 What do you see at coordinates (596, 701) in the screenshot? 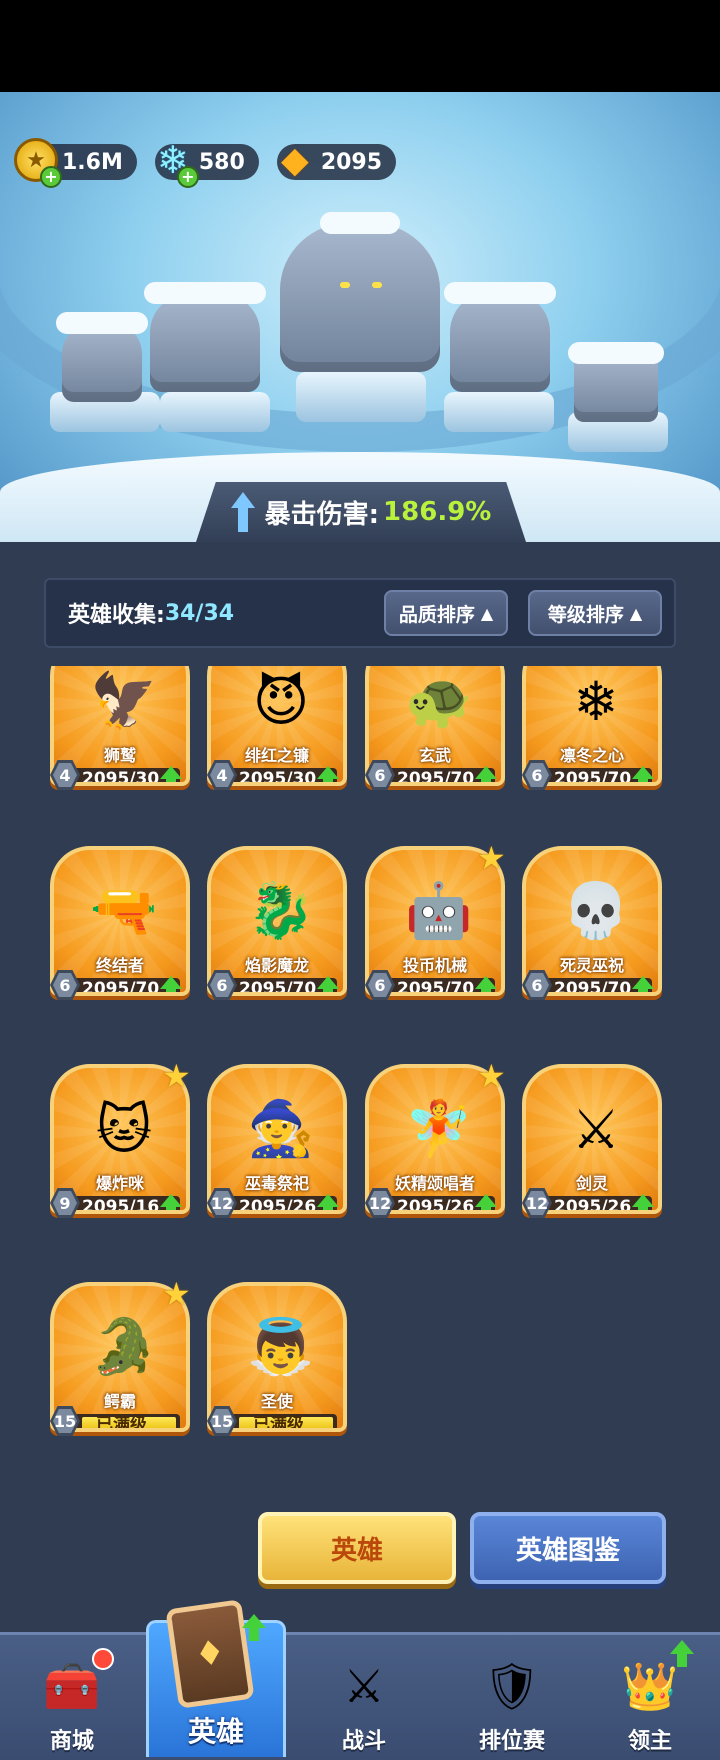
I see `ice-queen-icon: ❄` at bounding box center [596, 701].